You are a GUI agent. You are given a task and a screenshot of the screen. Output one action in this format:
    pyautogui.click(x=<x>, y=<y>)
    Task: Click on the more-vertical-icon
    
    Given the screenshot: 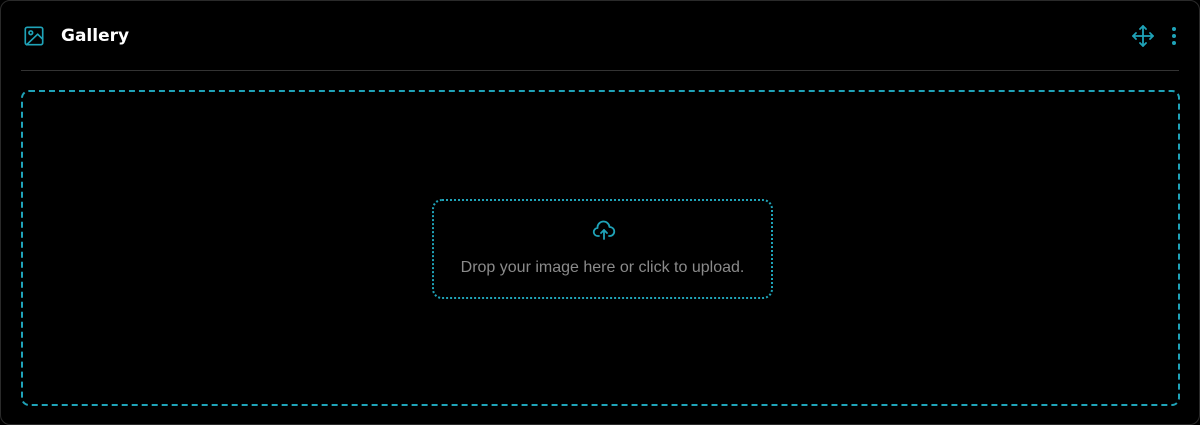 What is the action you would take?
    pyautogui.click(x=1174, y=36)
    